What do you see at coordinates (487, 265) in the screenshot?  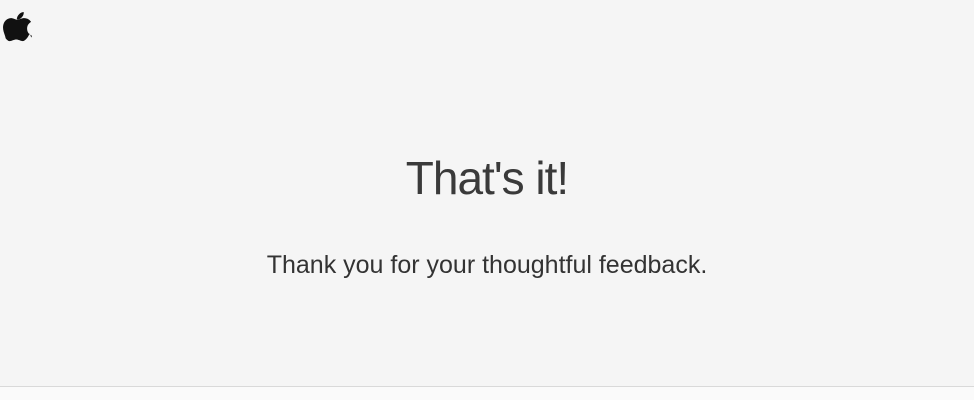 I see `thank-you-message: Thank you for your thoughtful feedback.` at bounding box center [487, 265].